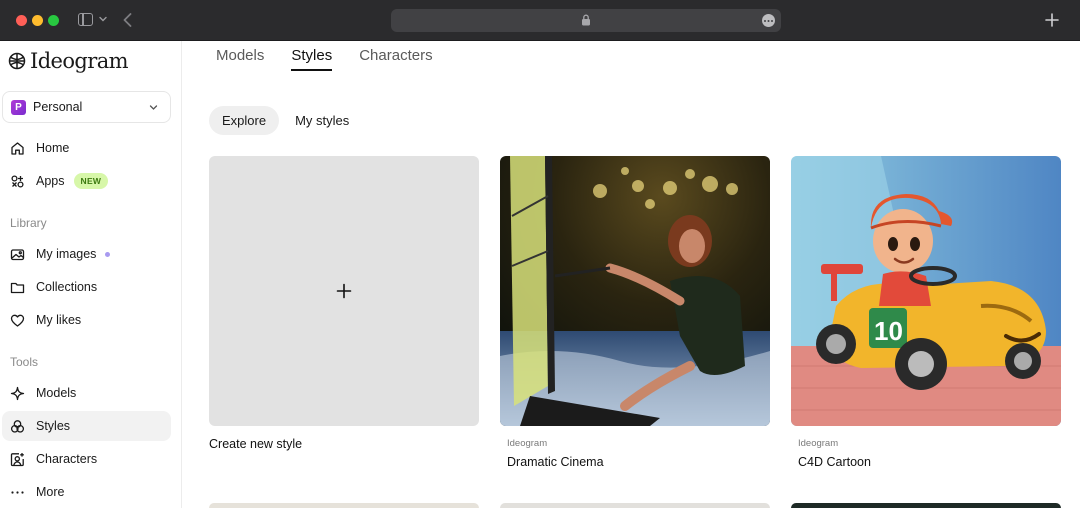  What do you see at coordinates (17, 459) in the screenshot?
I see `characters-icon` at bounding box center [17, 459].